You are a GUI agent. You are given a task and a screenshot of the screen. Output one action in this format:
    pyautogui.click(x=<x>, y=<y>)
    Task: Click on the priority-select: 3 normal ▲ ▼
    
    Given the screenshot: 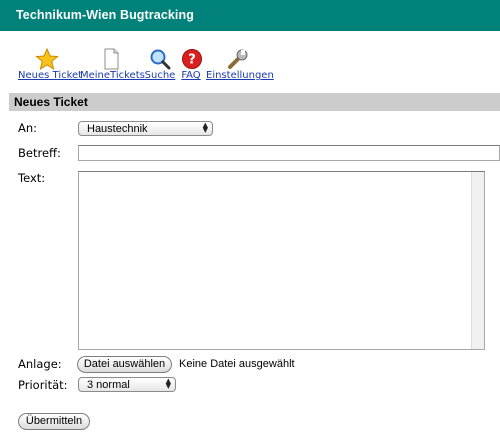 What is the action you would take?
    pyautogui.click(x=127, y=384)
    